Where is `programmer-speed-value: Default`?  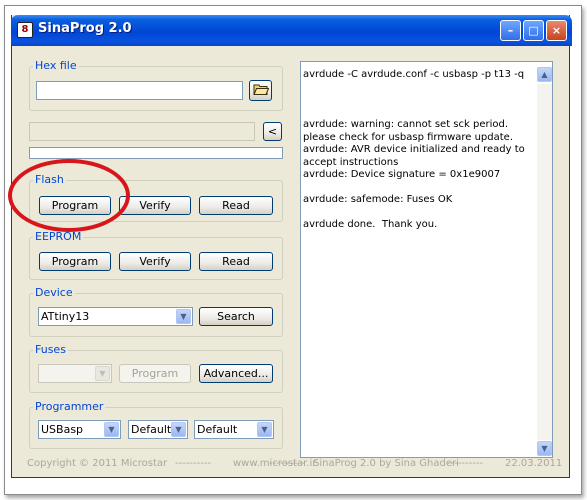 programmer-speed-value: Default is located at coordinates (217, 429).